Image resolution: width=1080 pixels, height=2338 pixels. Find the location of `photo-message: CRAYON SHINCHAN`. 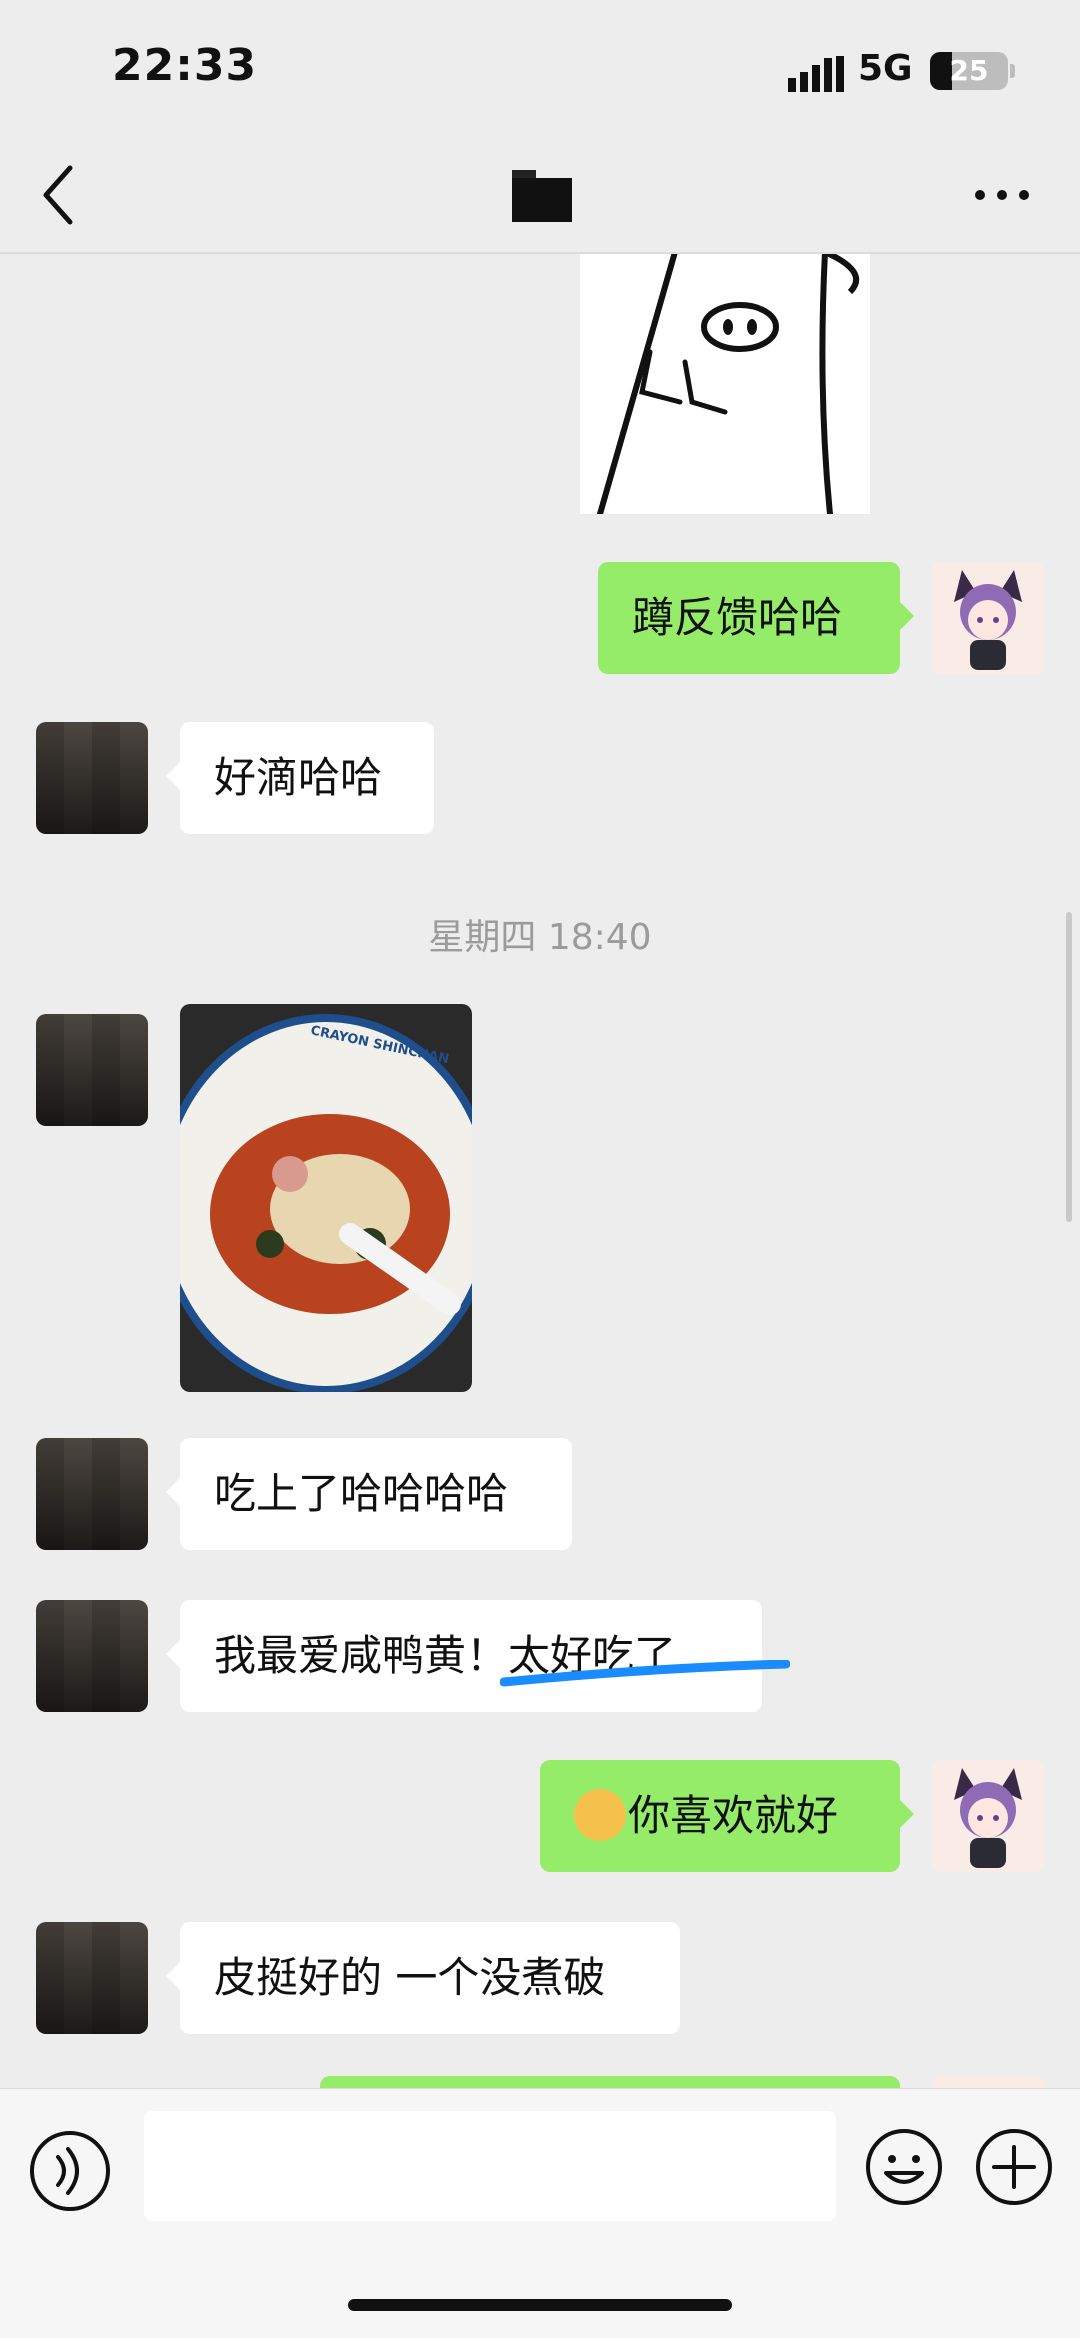

photo-message: CRAYON SHINCHAN is located at coordinates (326, 1198).